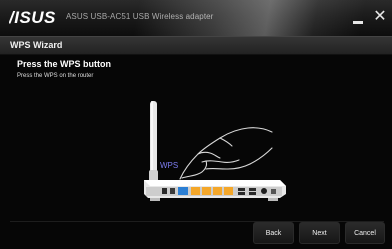 The height and width of the screenshot is (249, 392). I want to click on wps-label: WPS, so click(169, 165).